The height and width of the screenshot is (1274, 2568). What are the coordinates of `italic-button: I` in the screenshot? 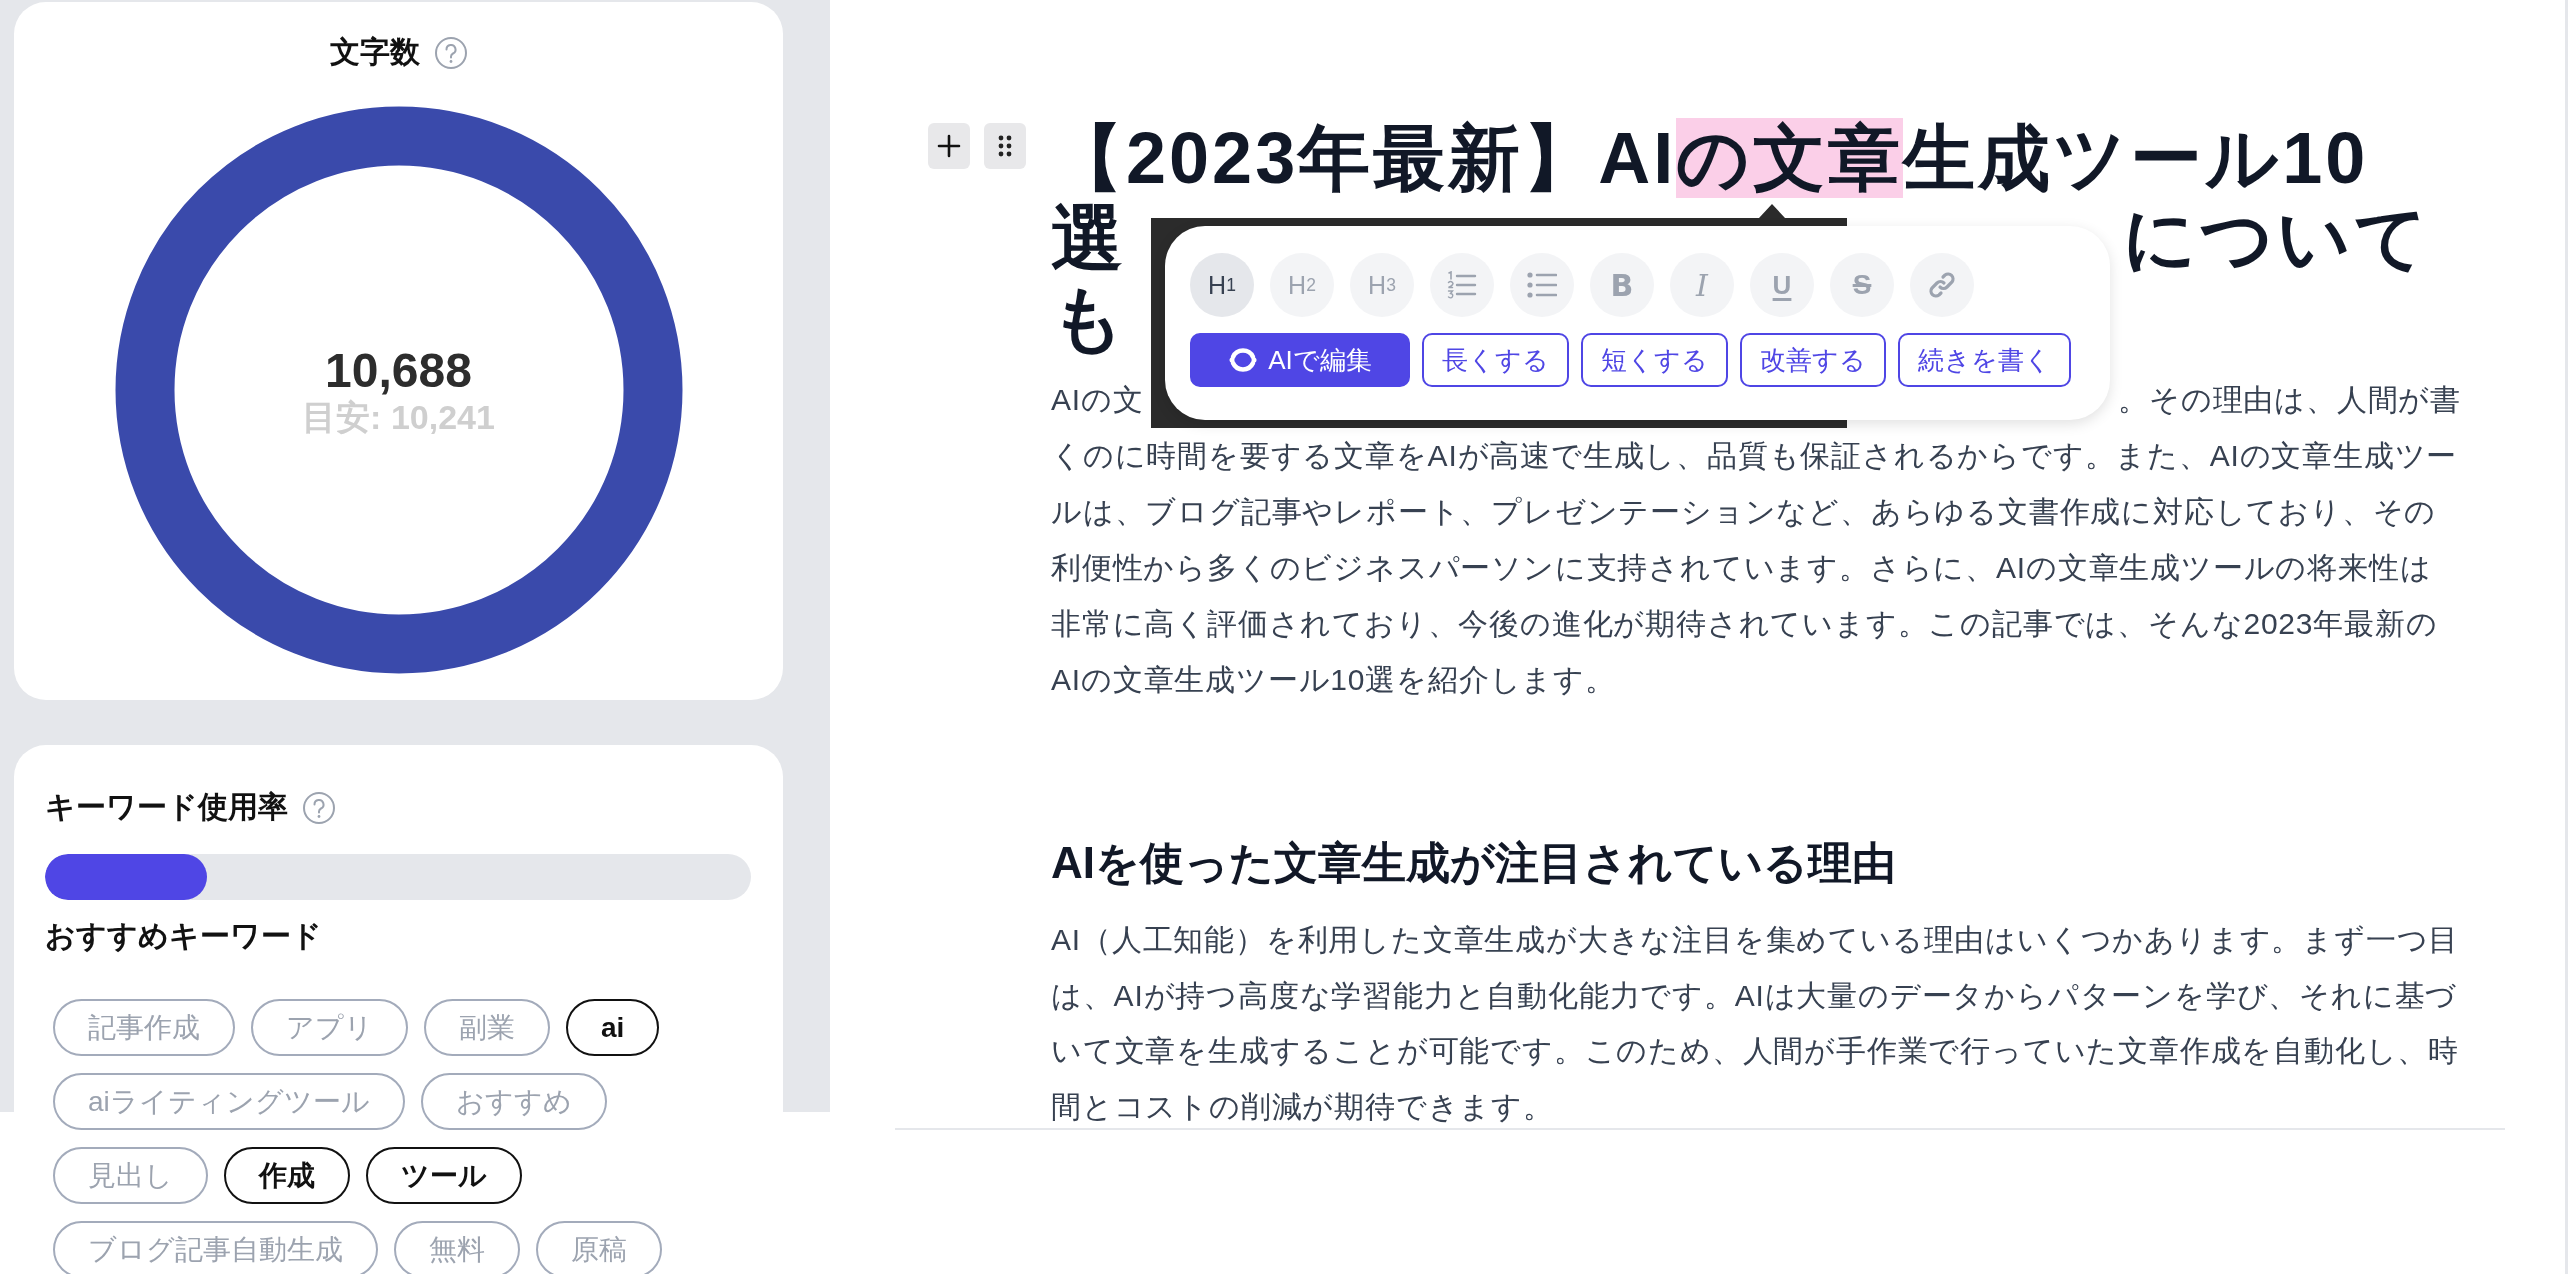 It's located at (1702, 285).